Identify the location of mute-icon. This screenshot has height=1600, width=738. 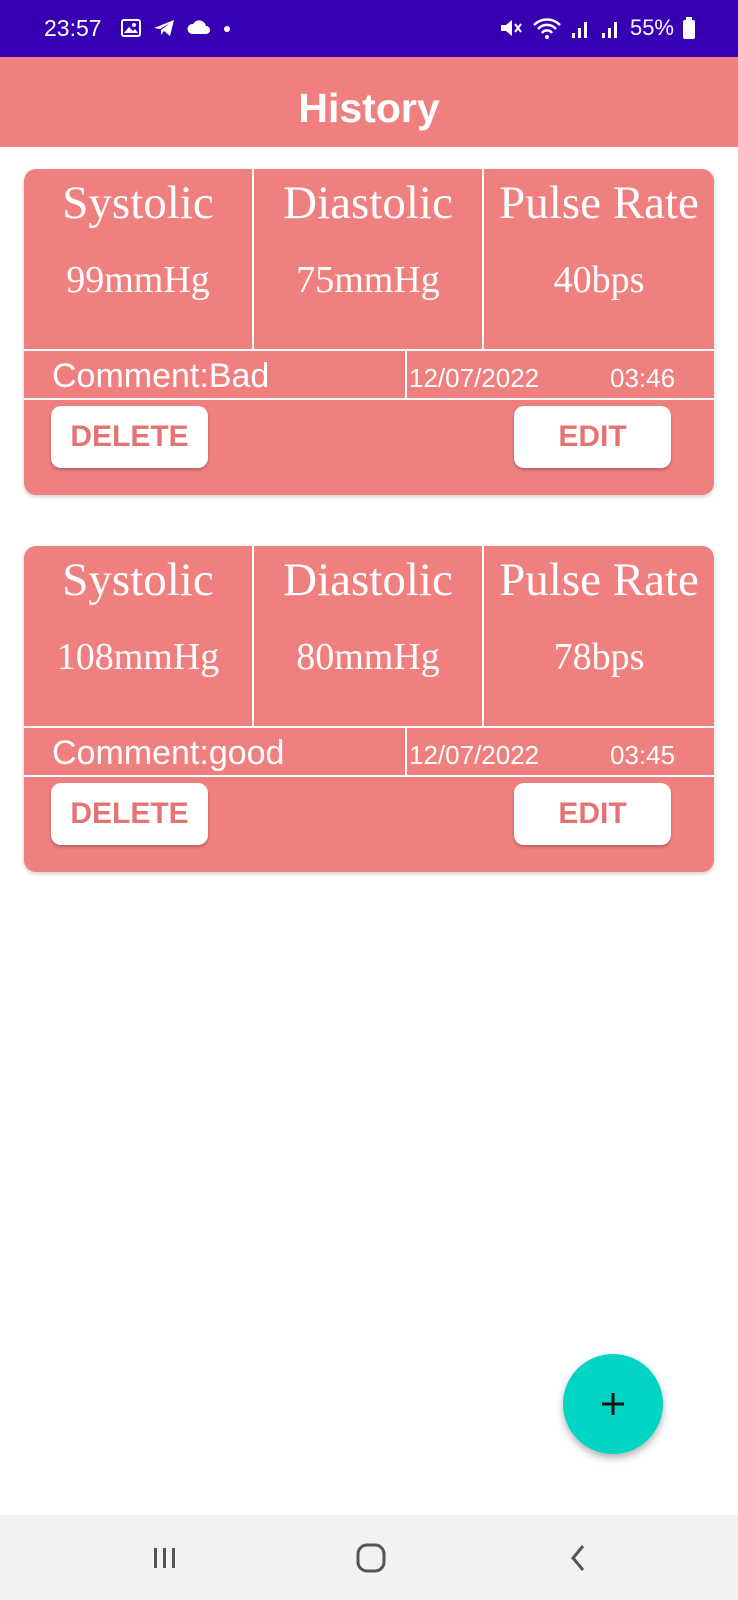
(511, 28).